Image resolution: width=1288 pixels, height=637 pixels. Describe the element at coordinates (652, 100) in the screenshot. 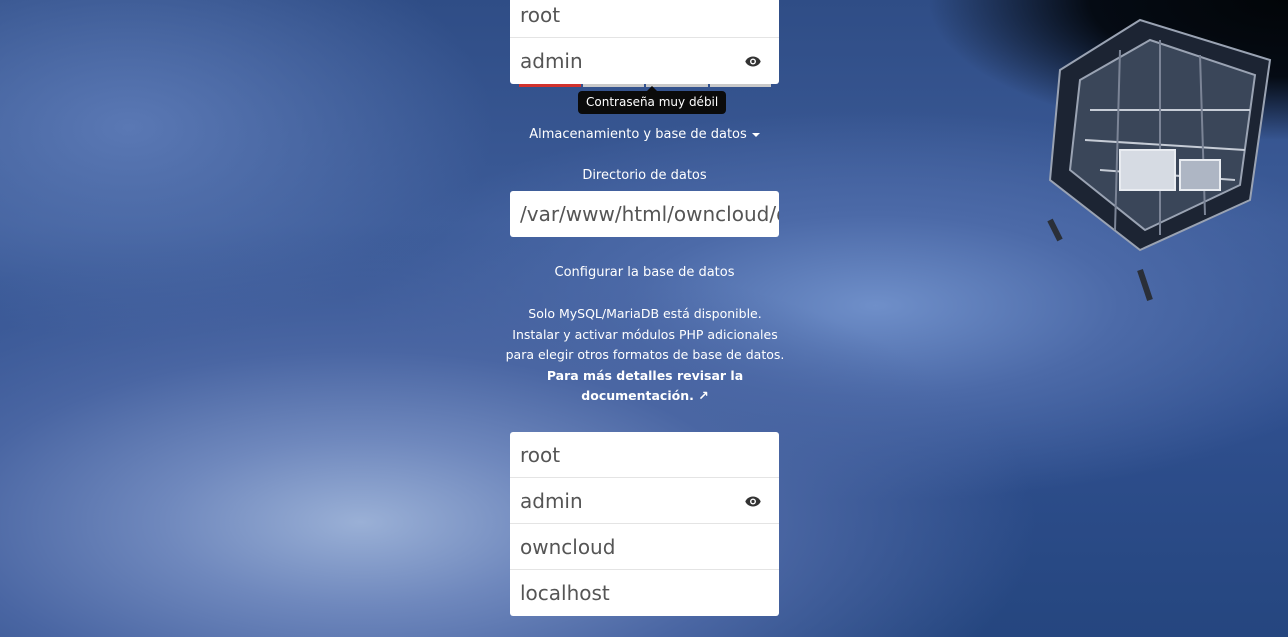

I see `password-strength-tooltip: Contraseña muy débil` at that location.